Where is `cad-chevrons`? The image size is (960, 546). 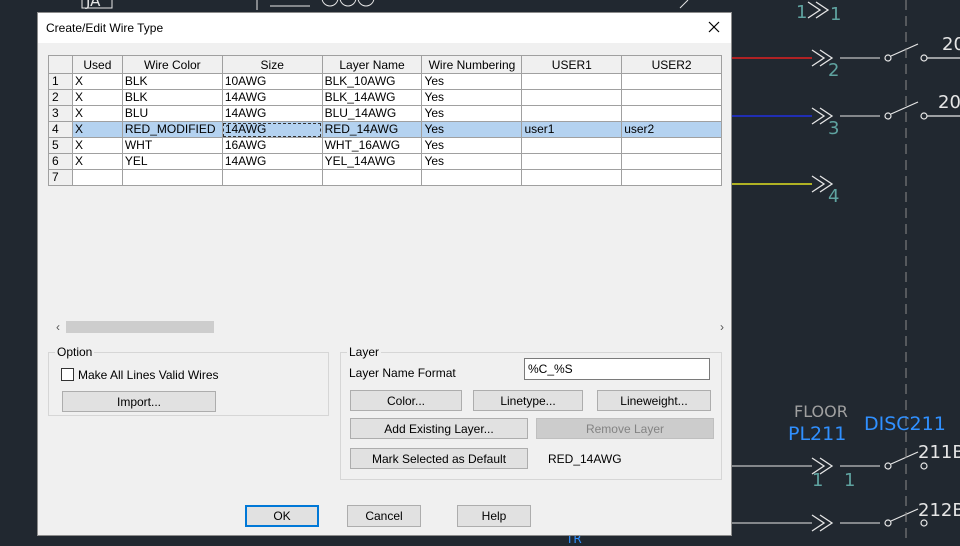 cad-chevrons is located at coordinates (820, 266).